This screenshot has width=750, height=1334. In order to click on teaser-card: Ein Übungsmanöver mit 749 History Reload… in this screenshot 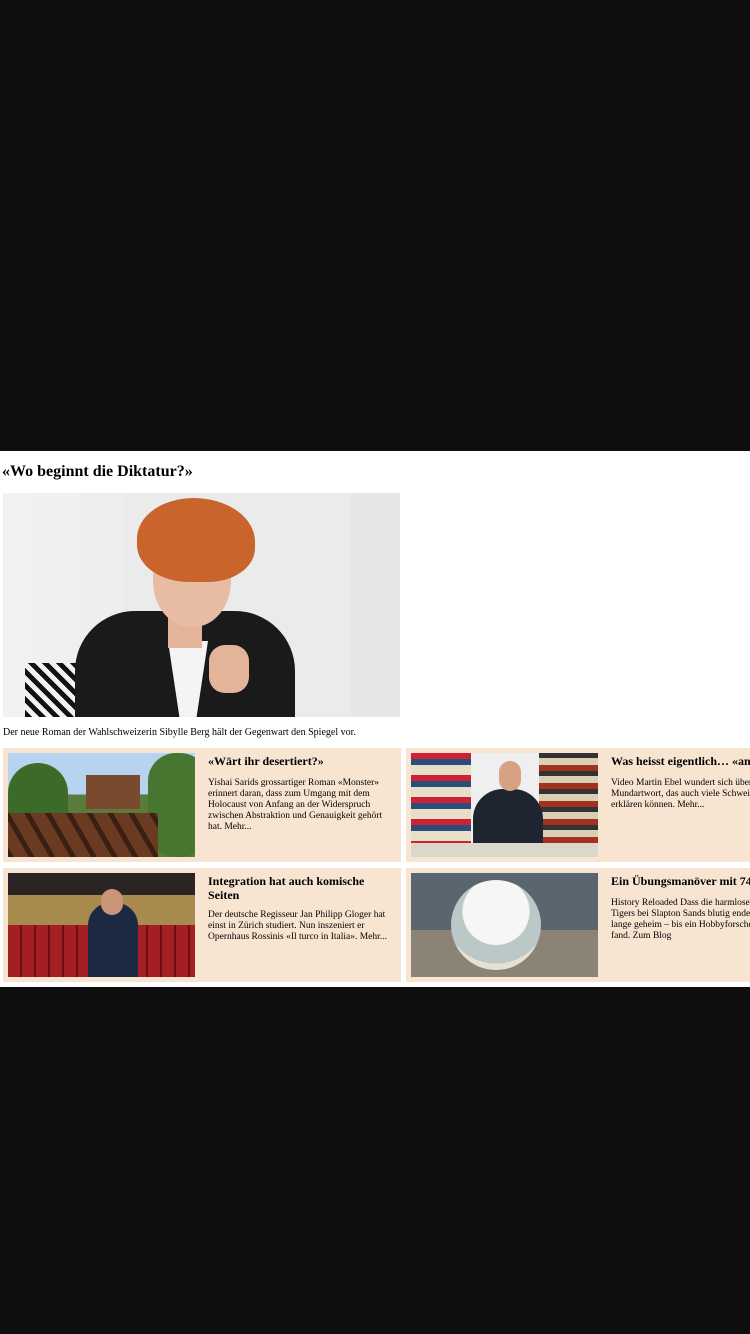, I will do `click(578, 925)`.